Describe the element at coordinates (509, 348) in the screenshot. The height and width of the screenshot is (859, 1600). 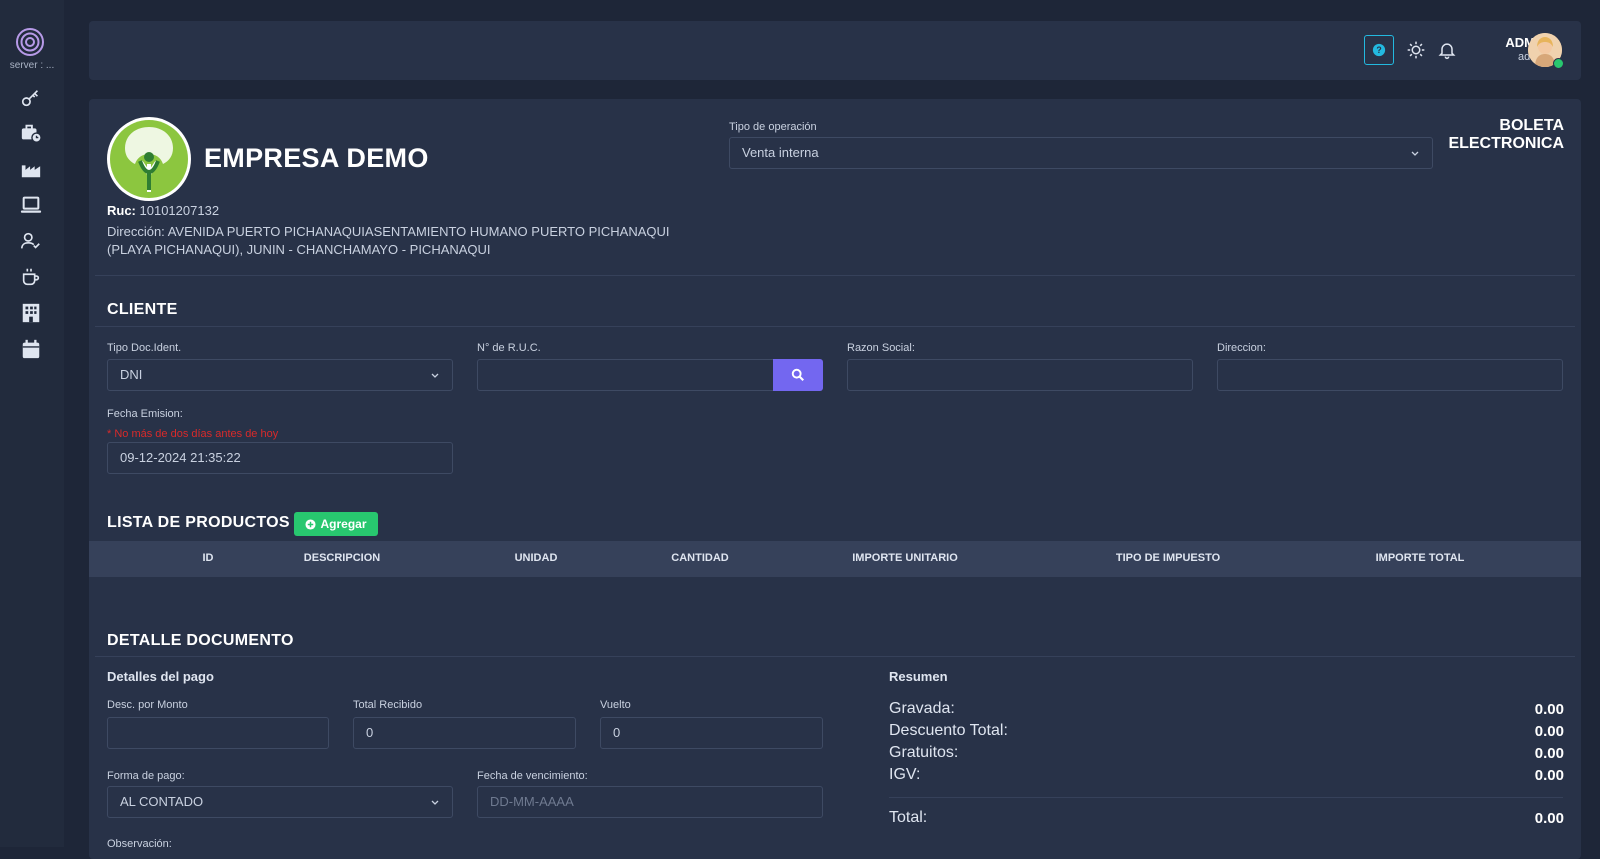
I see `ruc-input-label: N° de R.U.C.` at that location.